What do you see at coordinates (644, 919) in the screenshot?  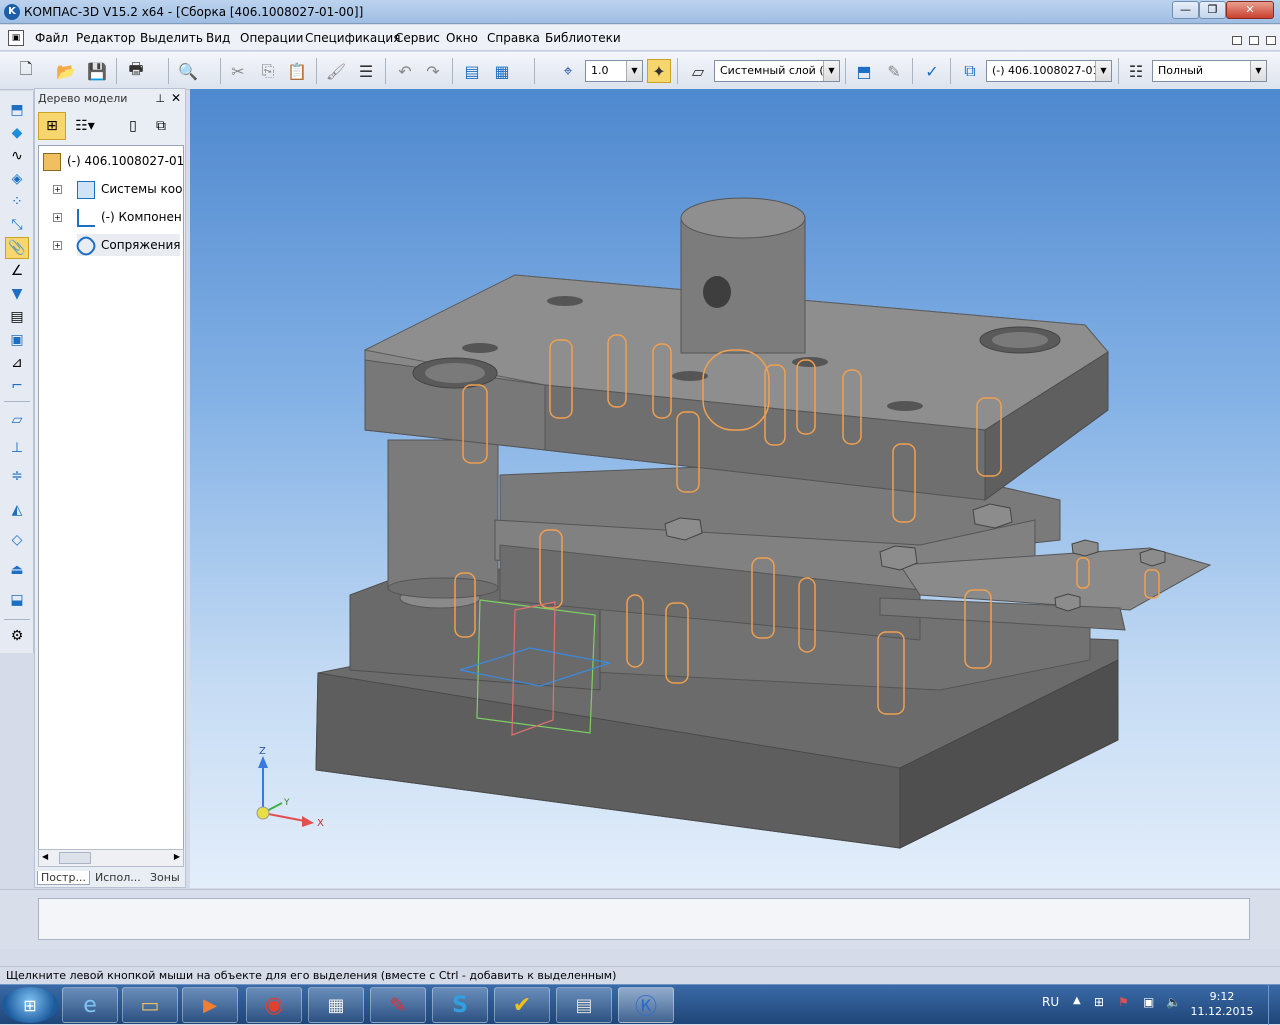 I see `property-panel` at bounding box center [644, 919].